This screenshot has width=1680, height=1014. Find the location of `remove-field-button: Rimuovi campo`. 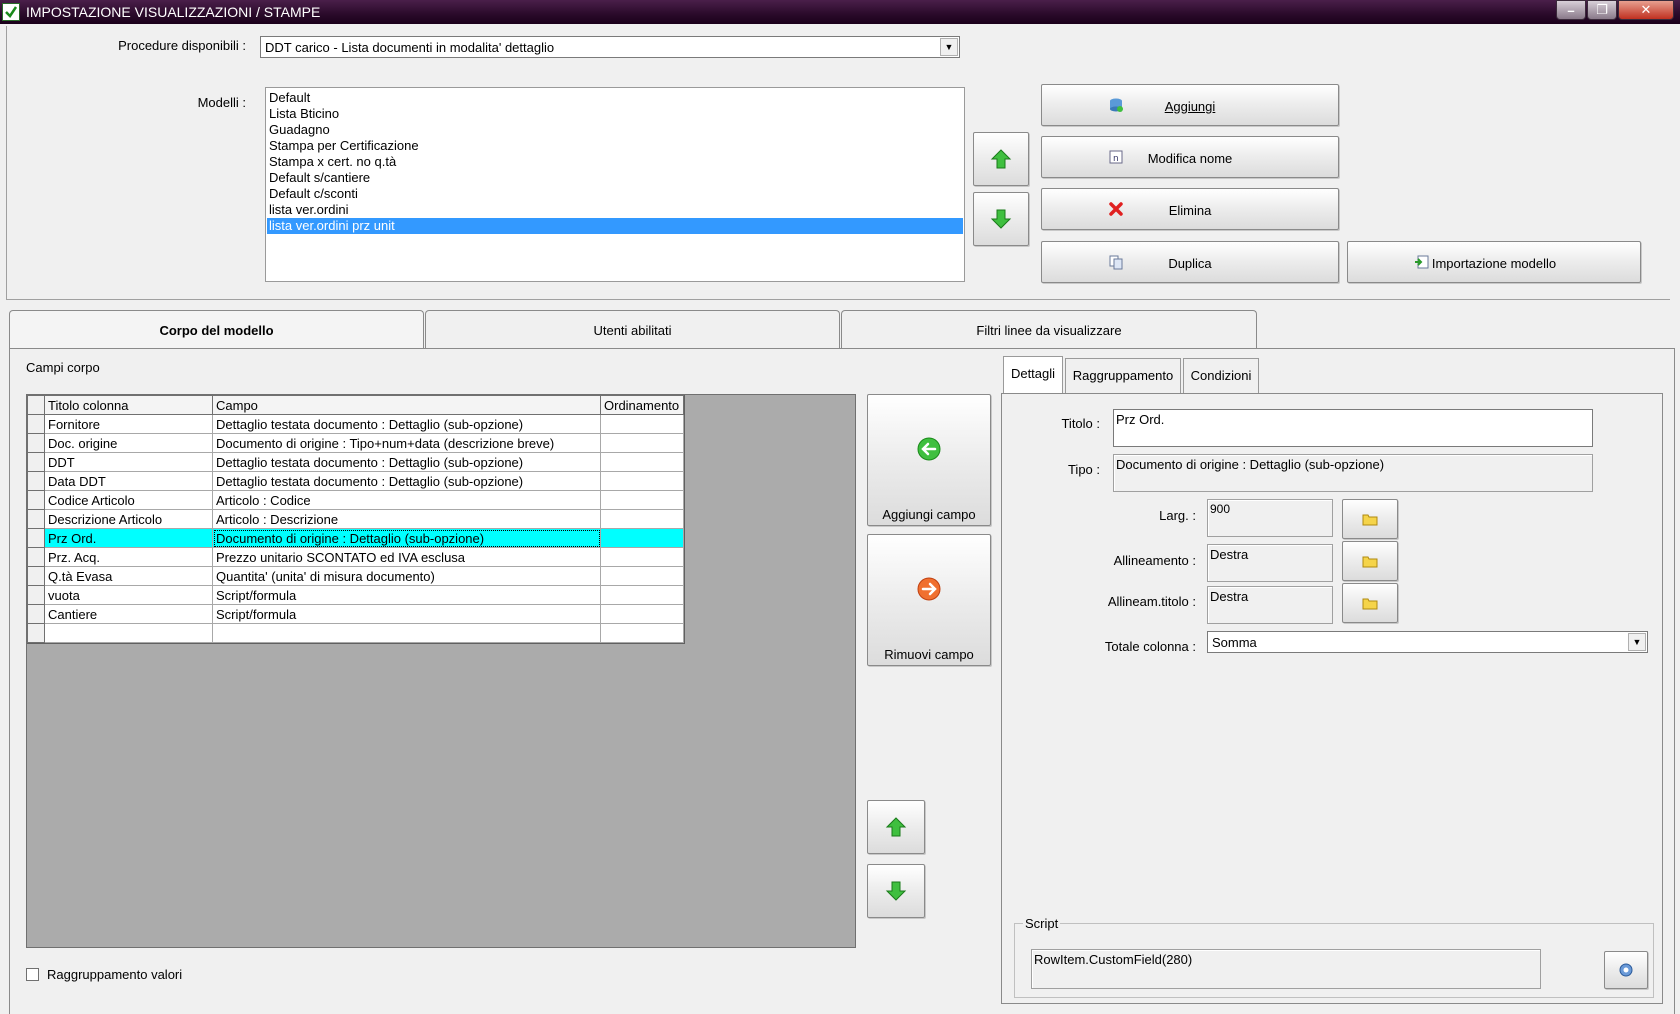

remove-field-button: Rimuovi campo is located at coordinates (929, 600).